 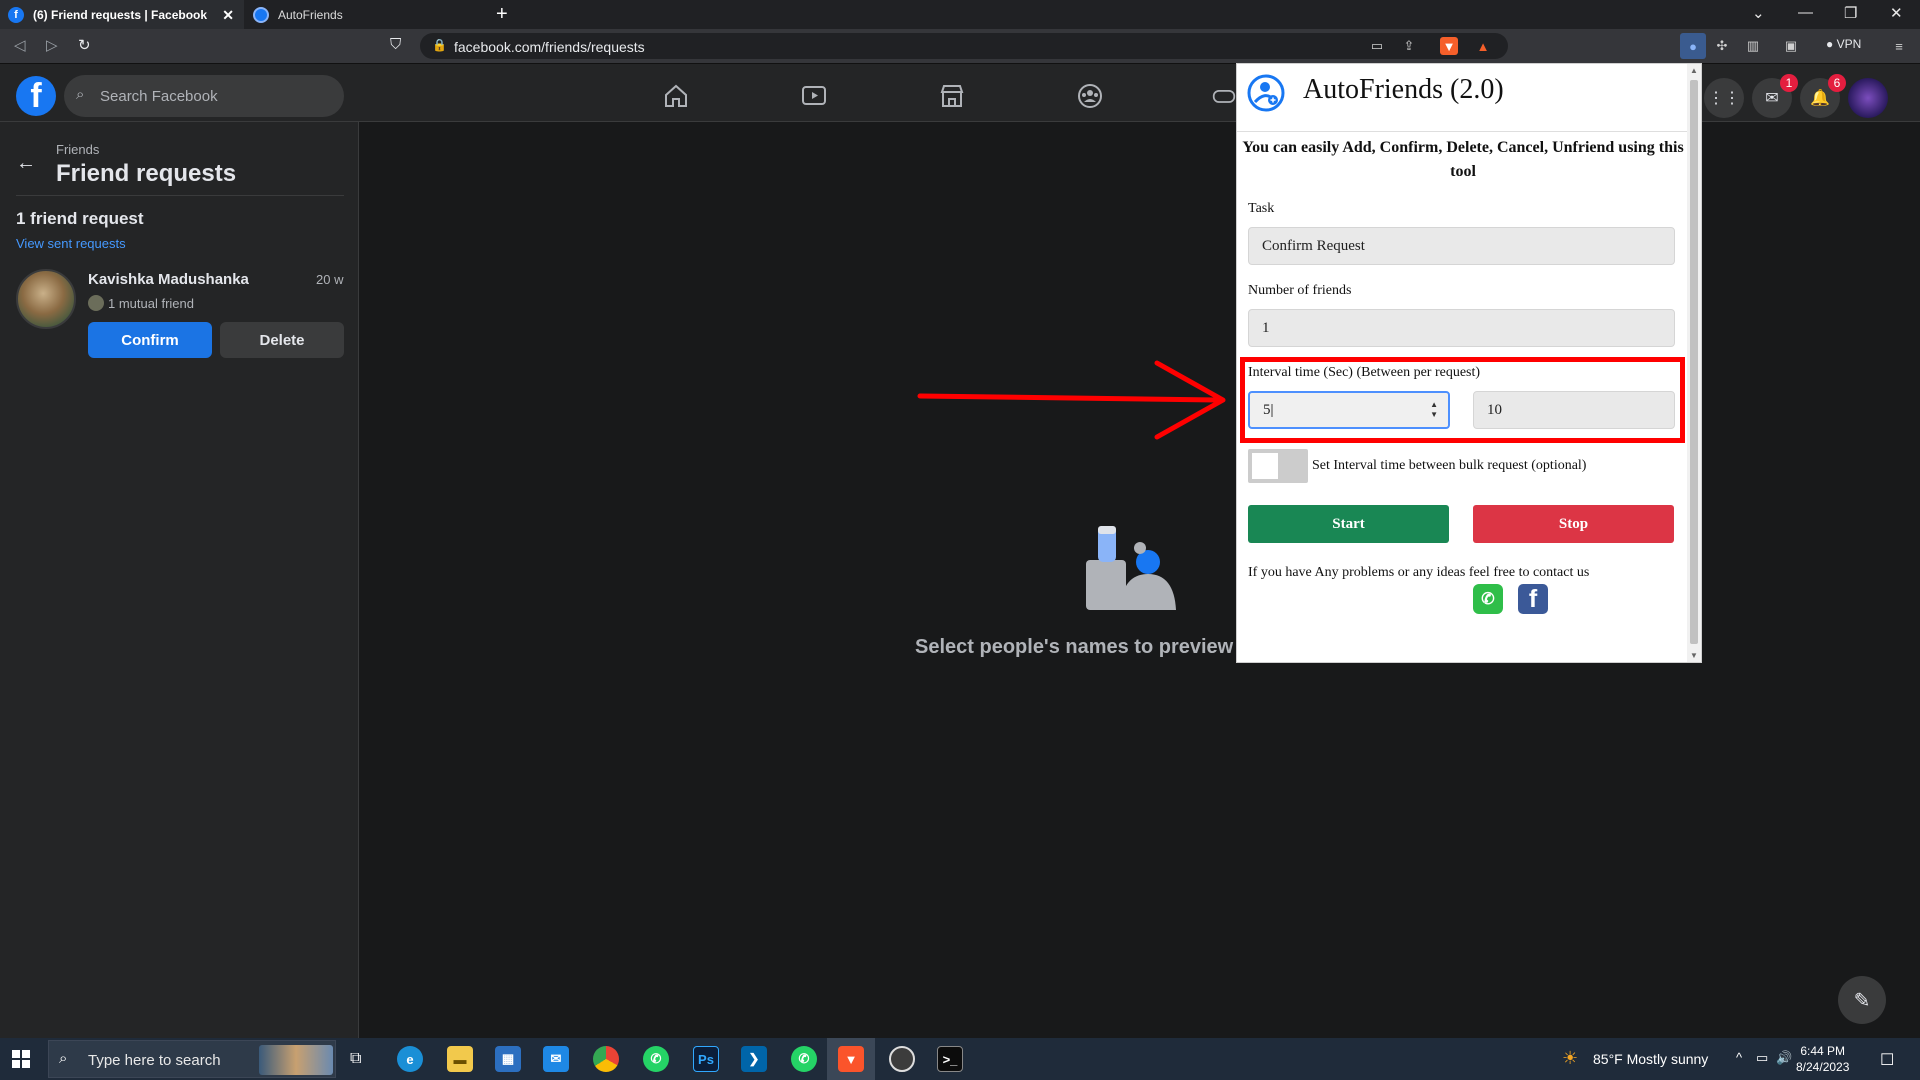 I want to click on close-window-icon: ✕, so click(x=1896, y=13).